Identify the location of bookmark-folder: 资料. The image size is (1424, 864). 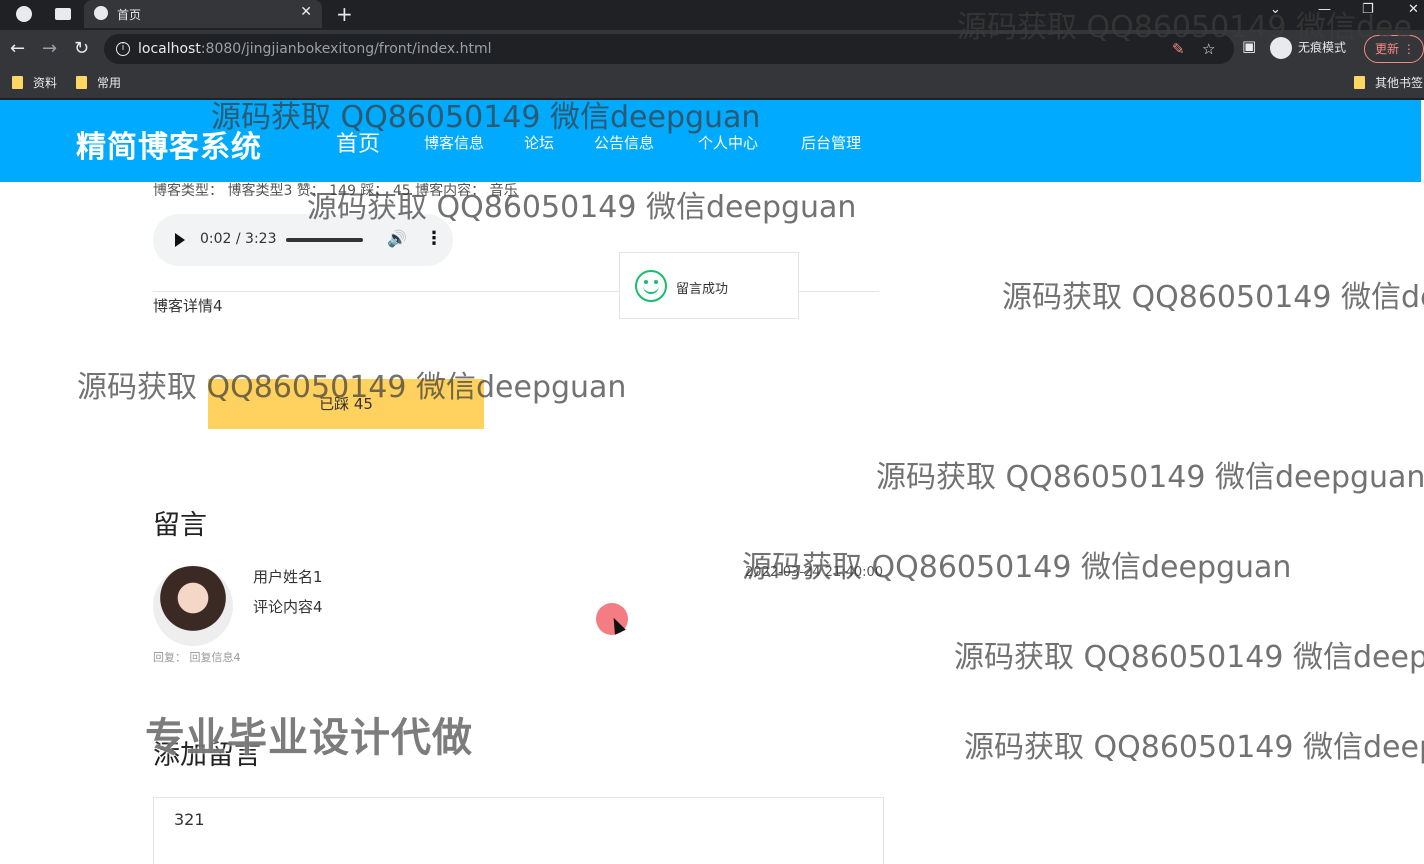
(34, 82).